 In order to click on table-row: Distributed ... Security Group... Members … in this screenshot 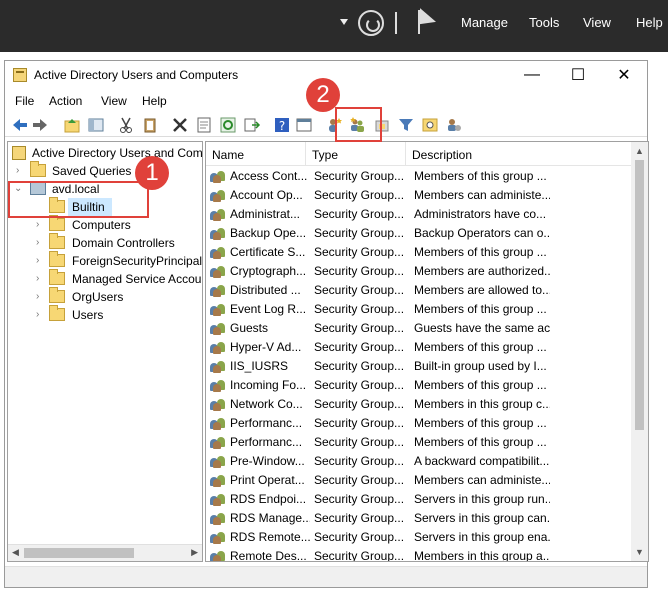, I will do `click(419, 289)`.